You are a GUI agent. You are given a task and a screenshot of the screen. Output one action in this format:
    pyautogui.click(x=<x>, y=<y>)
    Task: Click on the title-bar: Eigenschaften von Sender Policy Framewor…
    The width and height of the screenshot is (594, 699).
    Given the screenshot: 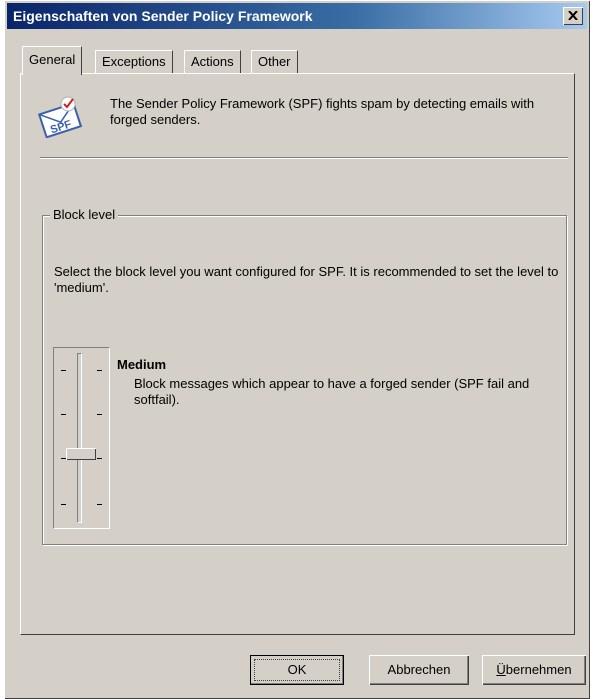 What is the action you would take?
    pyautogui.click(x=297, y=16)
    